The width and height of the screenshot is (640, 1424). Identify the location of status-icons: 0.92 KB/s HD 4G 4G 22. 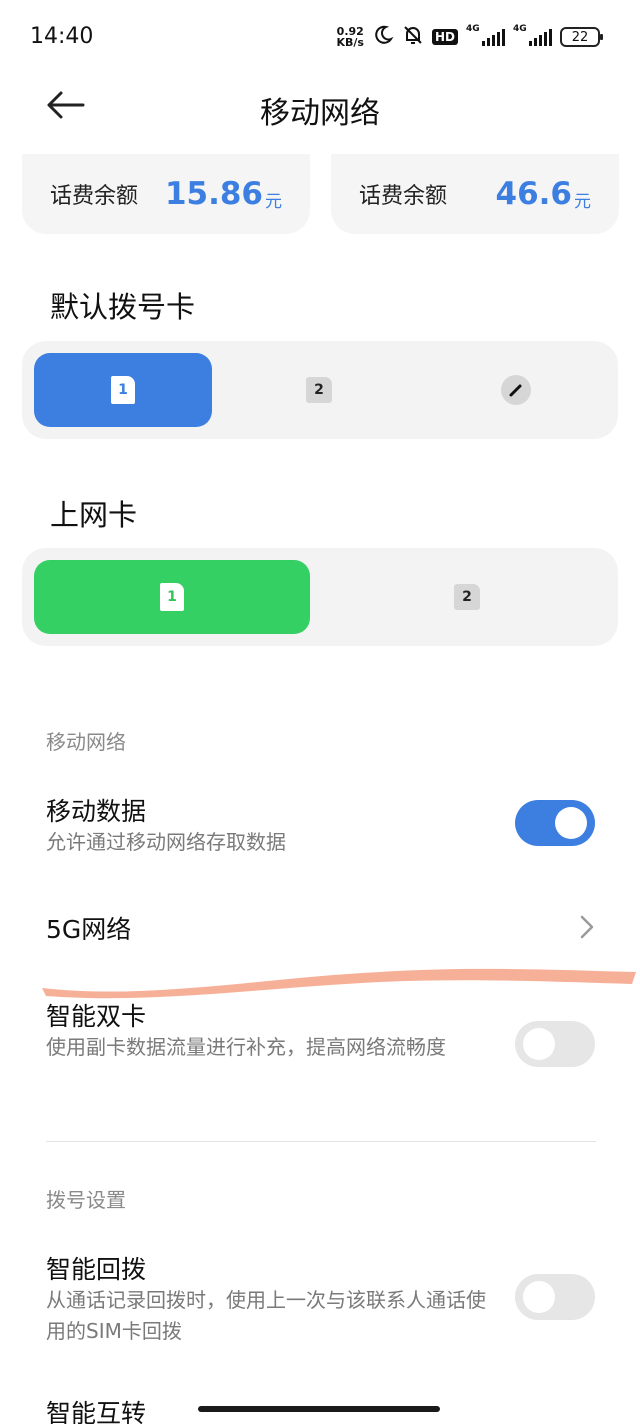
(470, 37).